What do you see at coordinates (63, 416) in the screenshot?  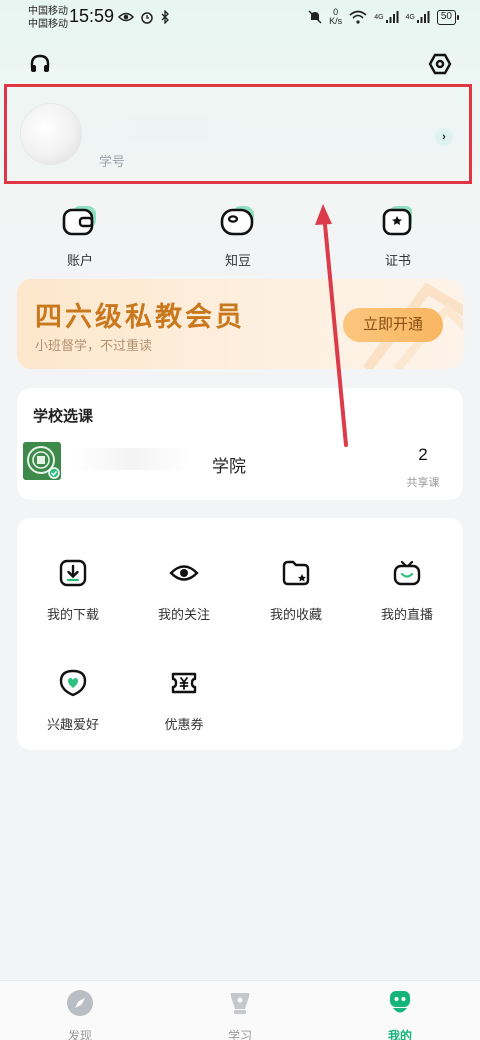 I see `school-section-title: 学校选课` at bounding box center [63, 416].